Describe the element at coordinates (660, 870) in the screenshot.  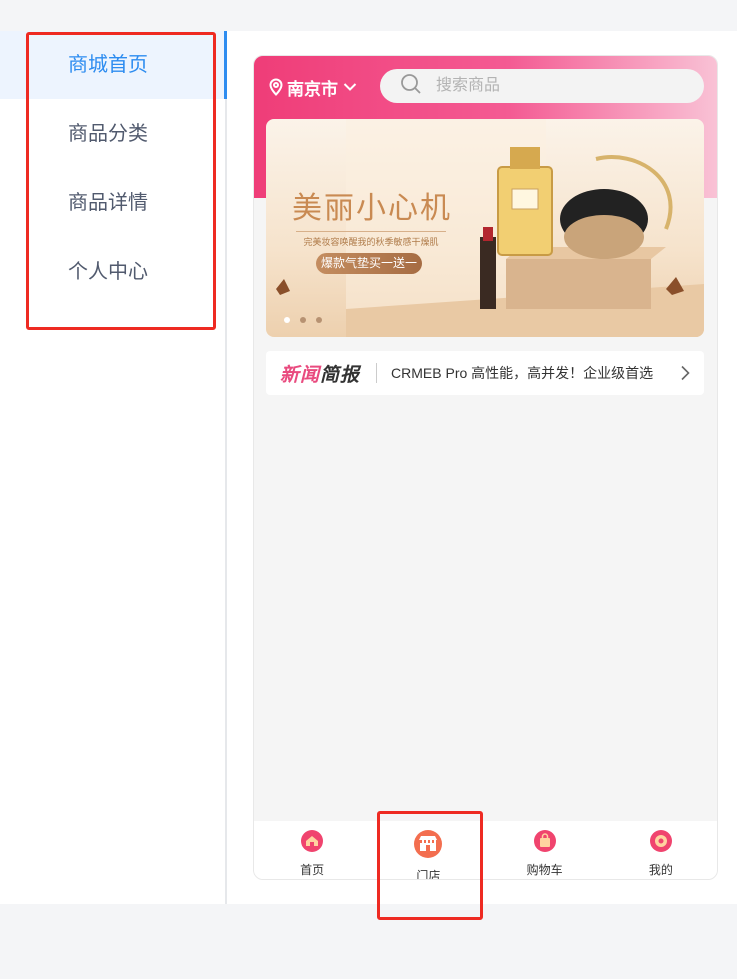
I see `tab-mine-label: 我的` at that location.